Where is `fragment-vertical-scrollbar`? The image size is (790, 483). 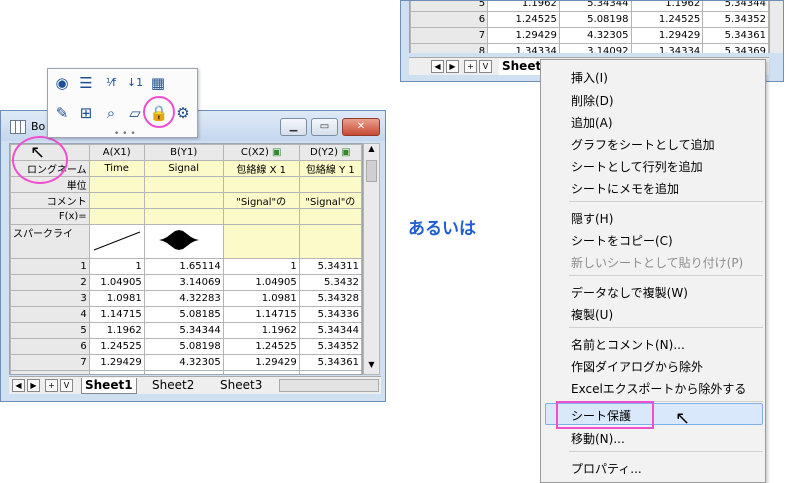
fragment-vertical-scrollbar is located at coordinates (776, 27).